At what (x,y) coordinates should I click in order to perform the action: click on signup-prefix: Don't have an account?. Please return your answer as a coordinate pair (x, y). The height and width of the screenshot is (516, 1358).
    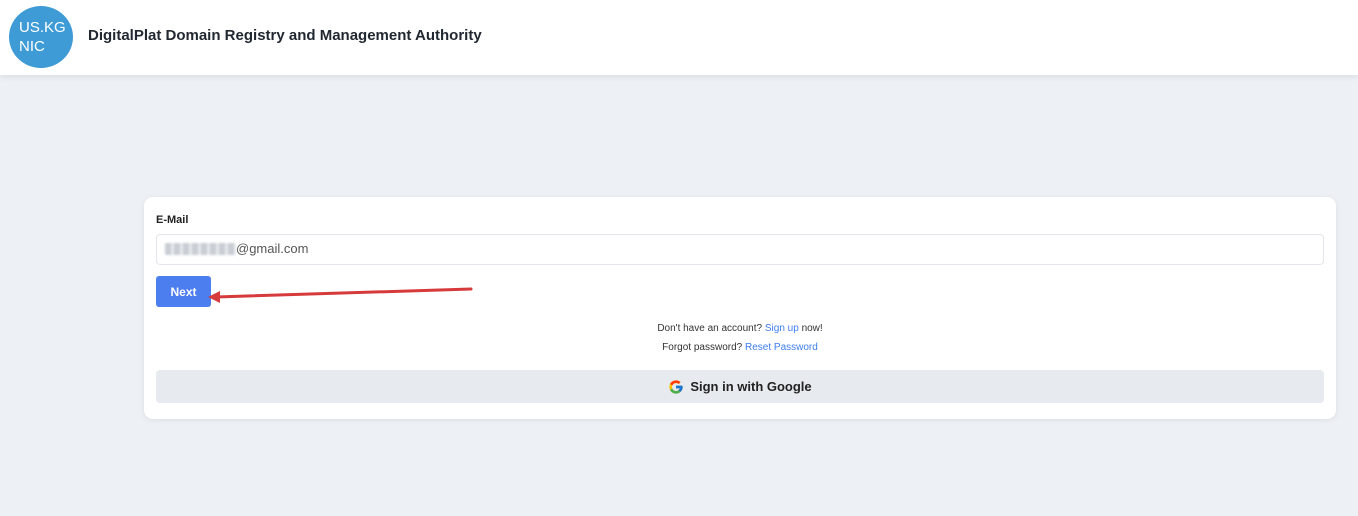
    Looking at the image, I should click on (710, 328).